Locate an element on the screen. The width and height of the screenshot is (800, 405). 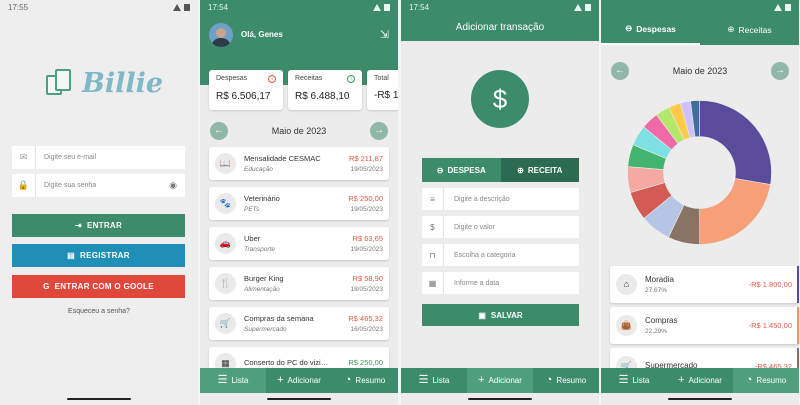
tab-expenses: ⊖ Despesas is located at coordinates (650, 29).